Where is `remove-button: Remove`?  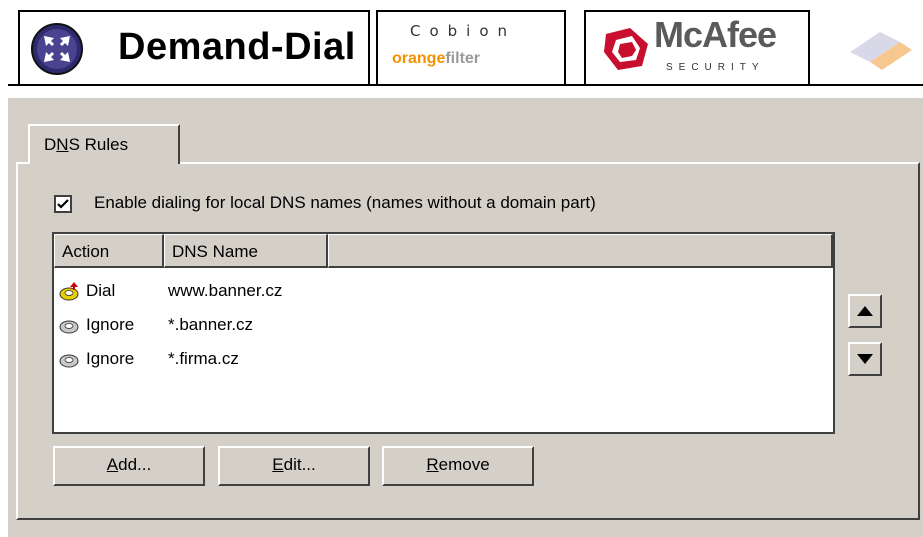
remove-button: Remove is located at coordinates (458, 466).